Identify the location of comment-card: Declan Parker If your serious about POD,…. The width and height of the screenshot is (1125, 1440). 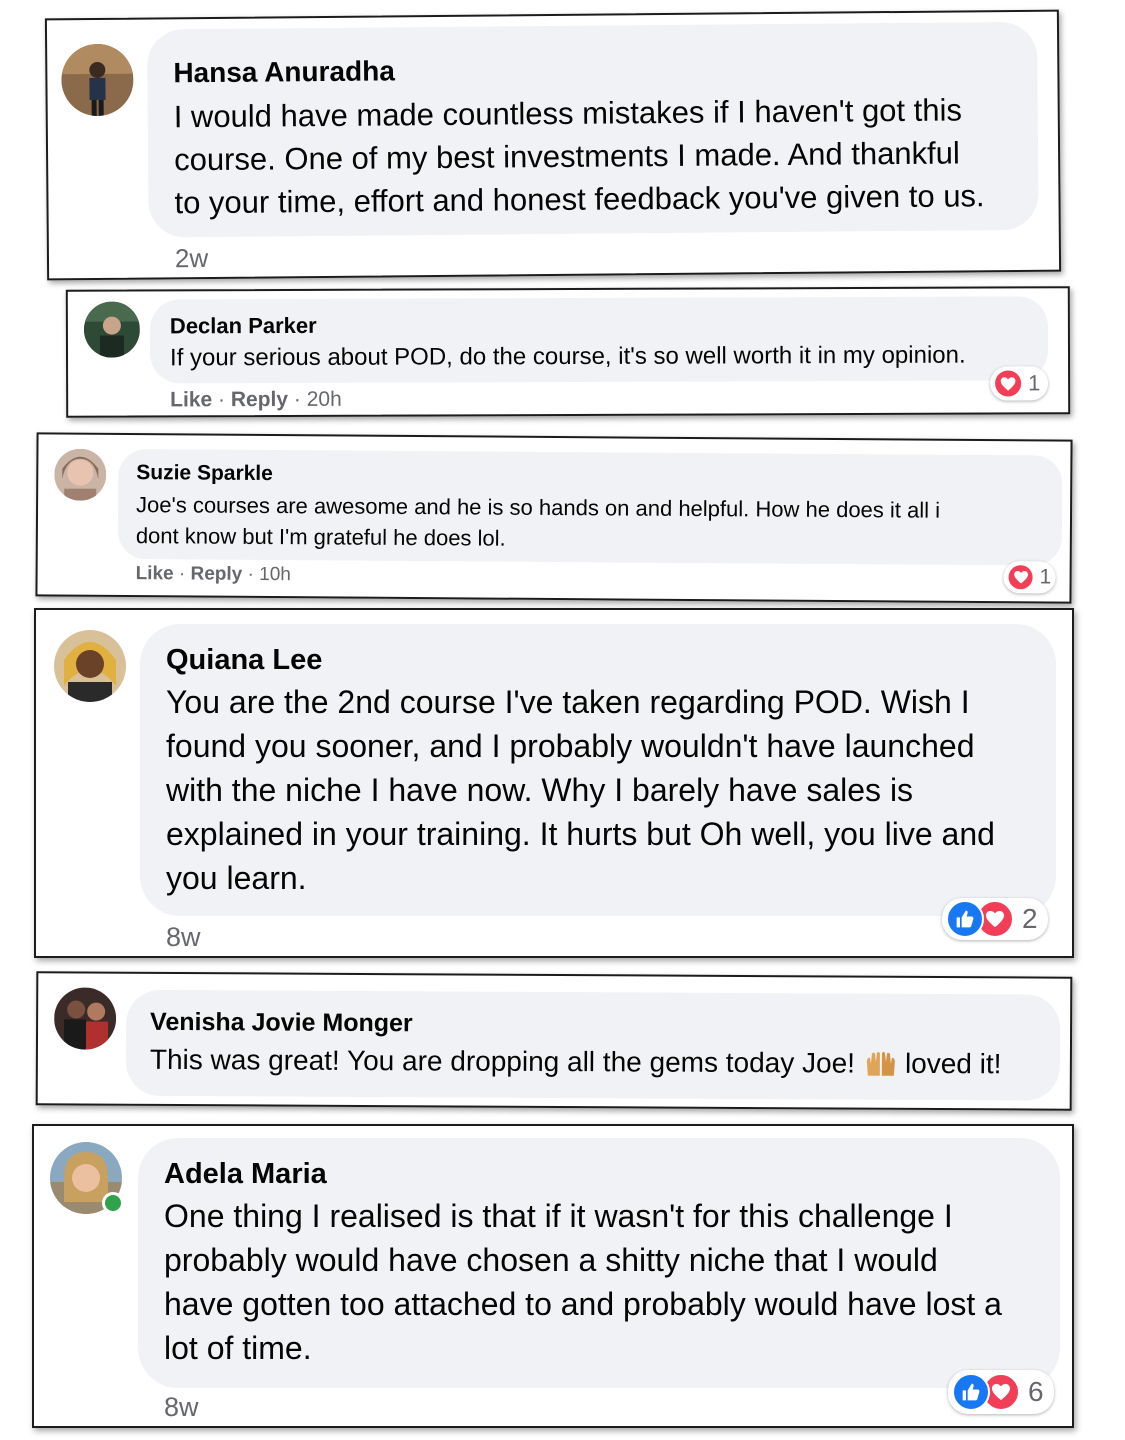
(568, 352).